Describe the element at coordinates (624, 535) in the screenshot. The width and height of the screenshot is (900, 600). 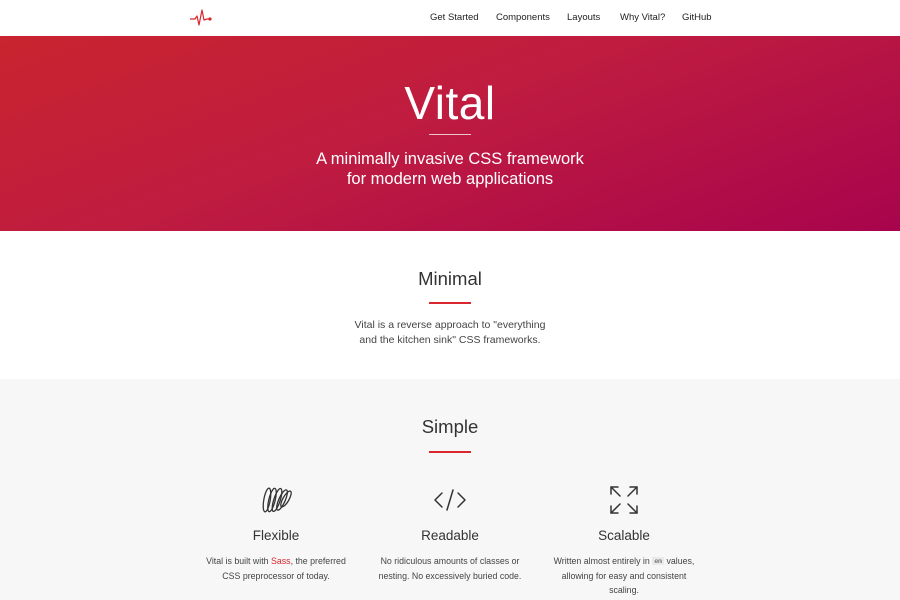
I see `feature-scalable-title: Scalable` at that location.